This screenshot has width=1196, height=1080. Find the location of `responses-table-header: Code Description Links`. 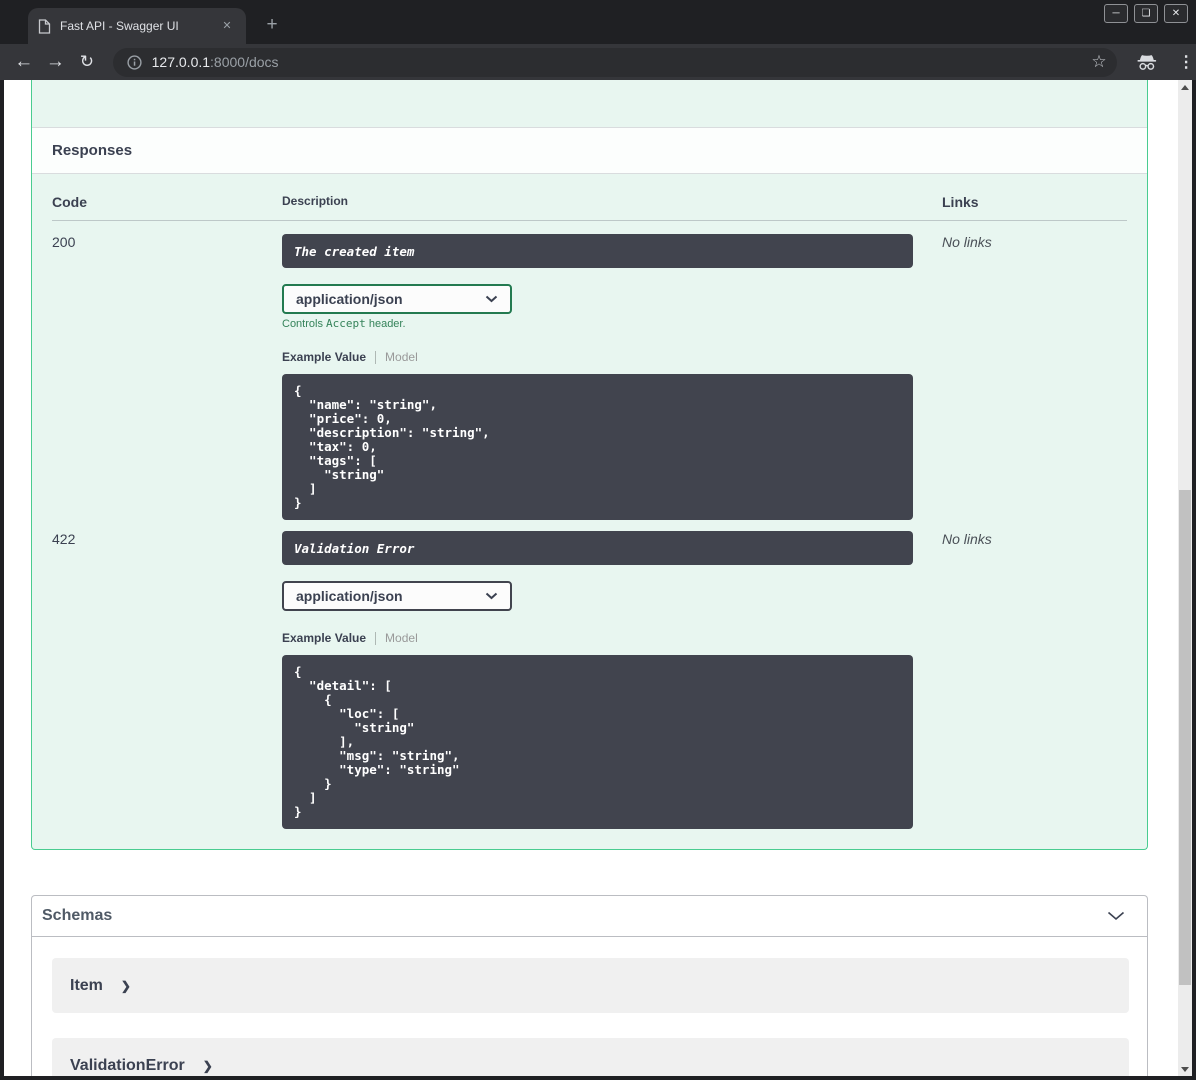

responses-table-header: Code Description Links is located at coordinates (589, 207).